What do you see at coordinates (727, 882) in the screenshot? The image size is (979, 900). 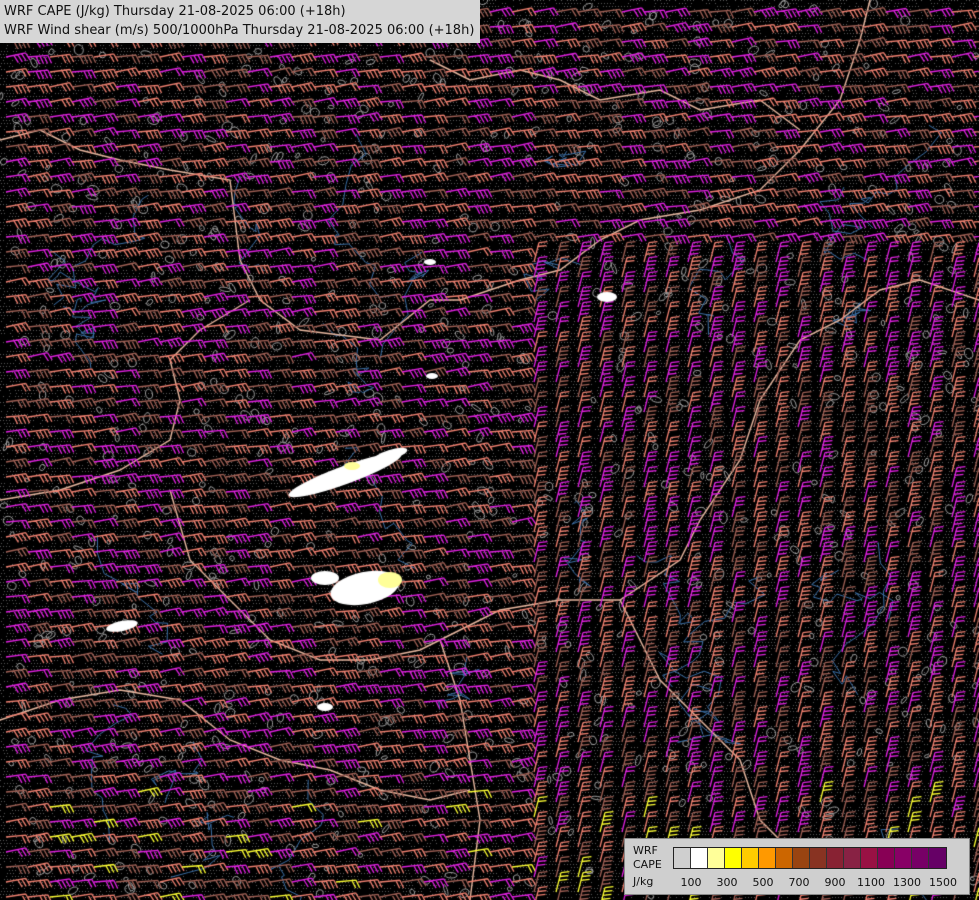 I see `legend-tick: 300` at bounding box center [727, 882].